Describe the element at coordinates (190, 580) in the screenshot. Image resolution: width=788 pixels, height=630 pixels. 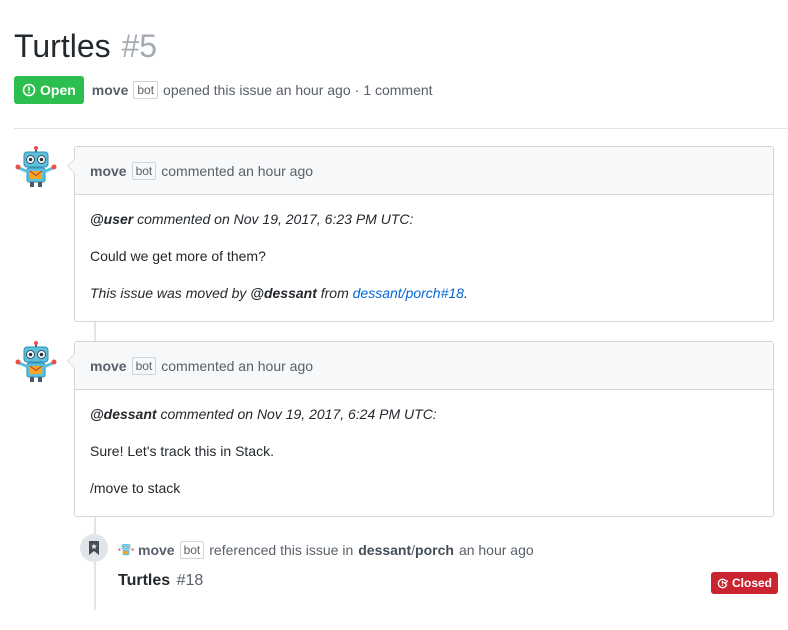
I see `referenced-issue-number: #18` at that location.